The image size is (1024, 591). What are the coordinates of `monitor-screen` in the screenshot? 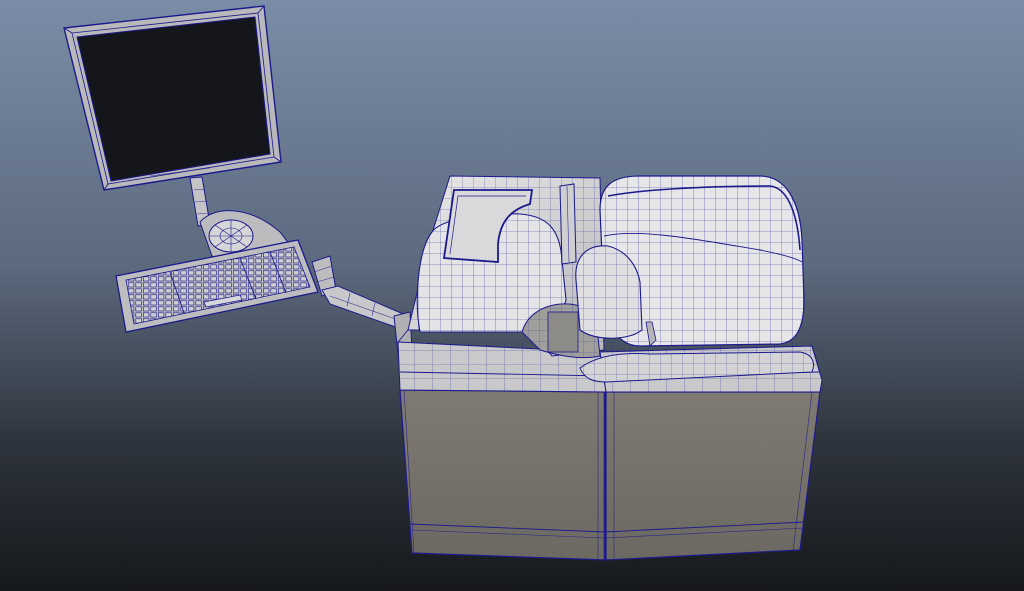 It's located at (173, 99).